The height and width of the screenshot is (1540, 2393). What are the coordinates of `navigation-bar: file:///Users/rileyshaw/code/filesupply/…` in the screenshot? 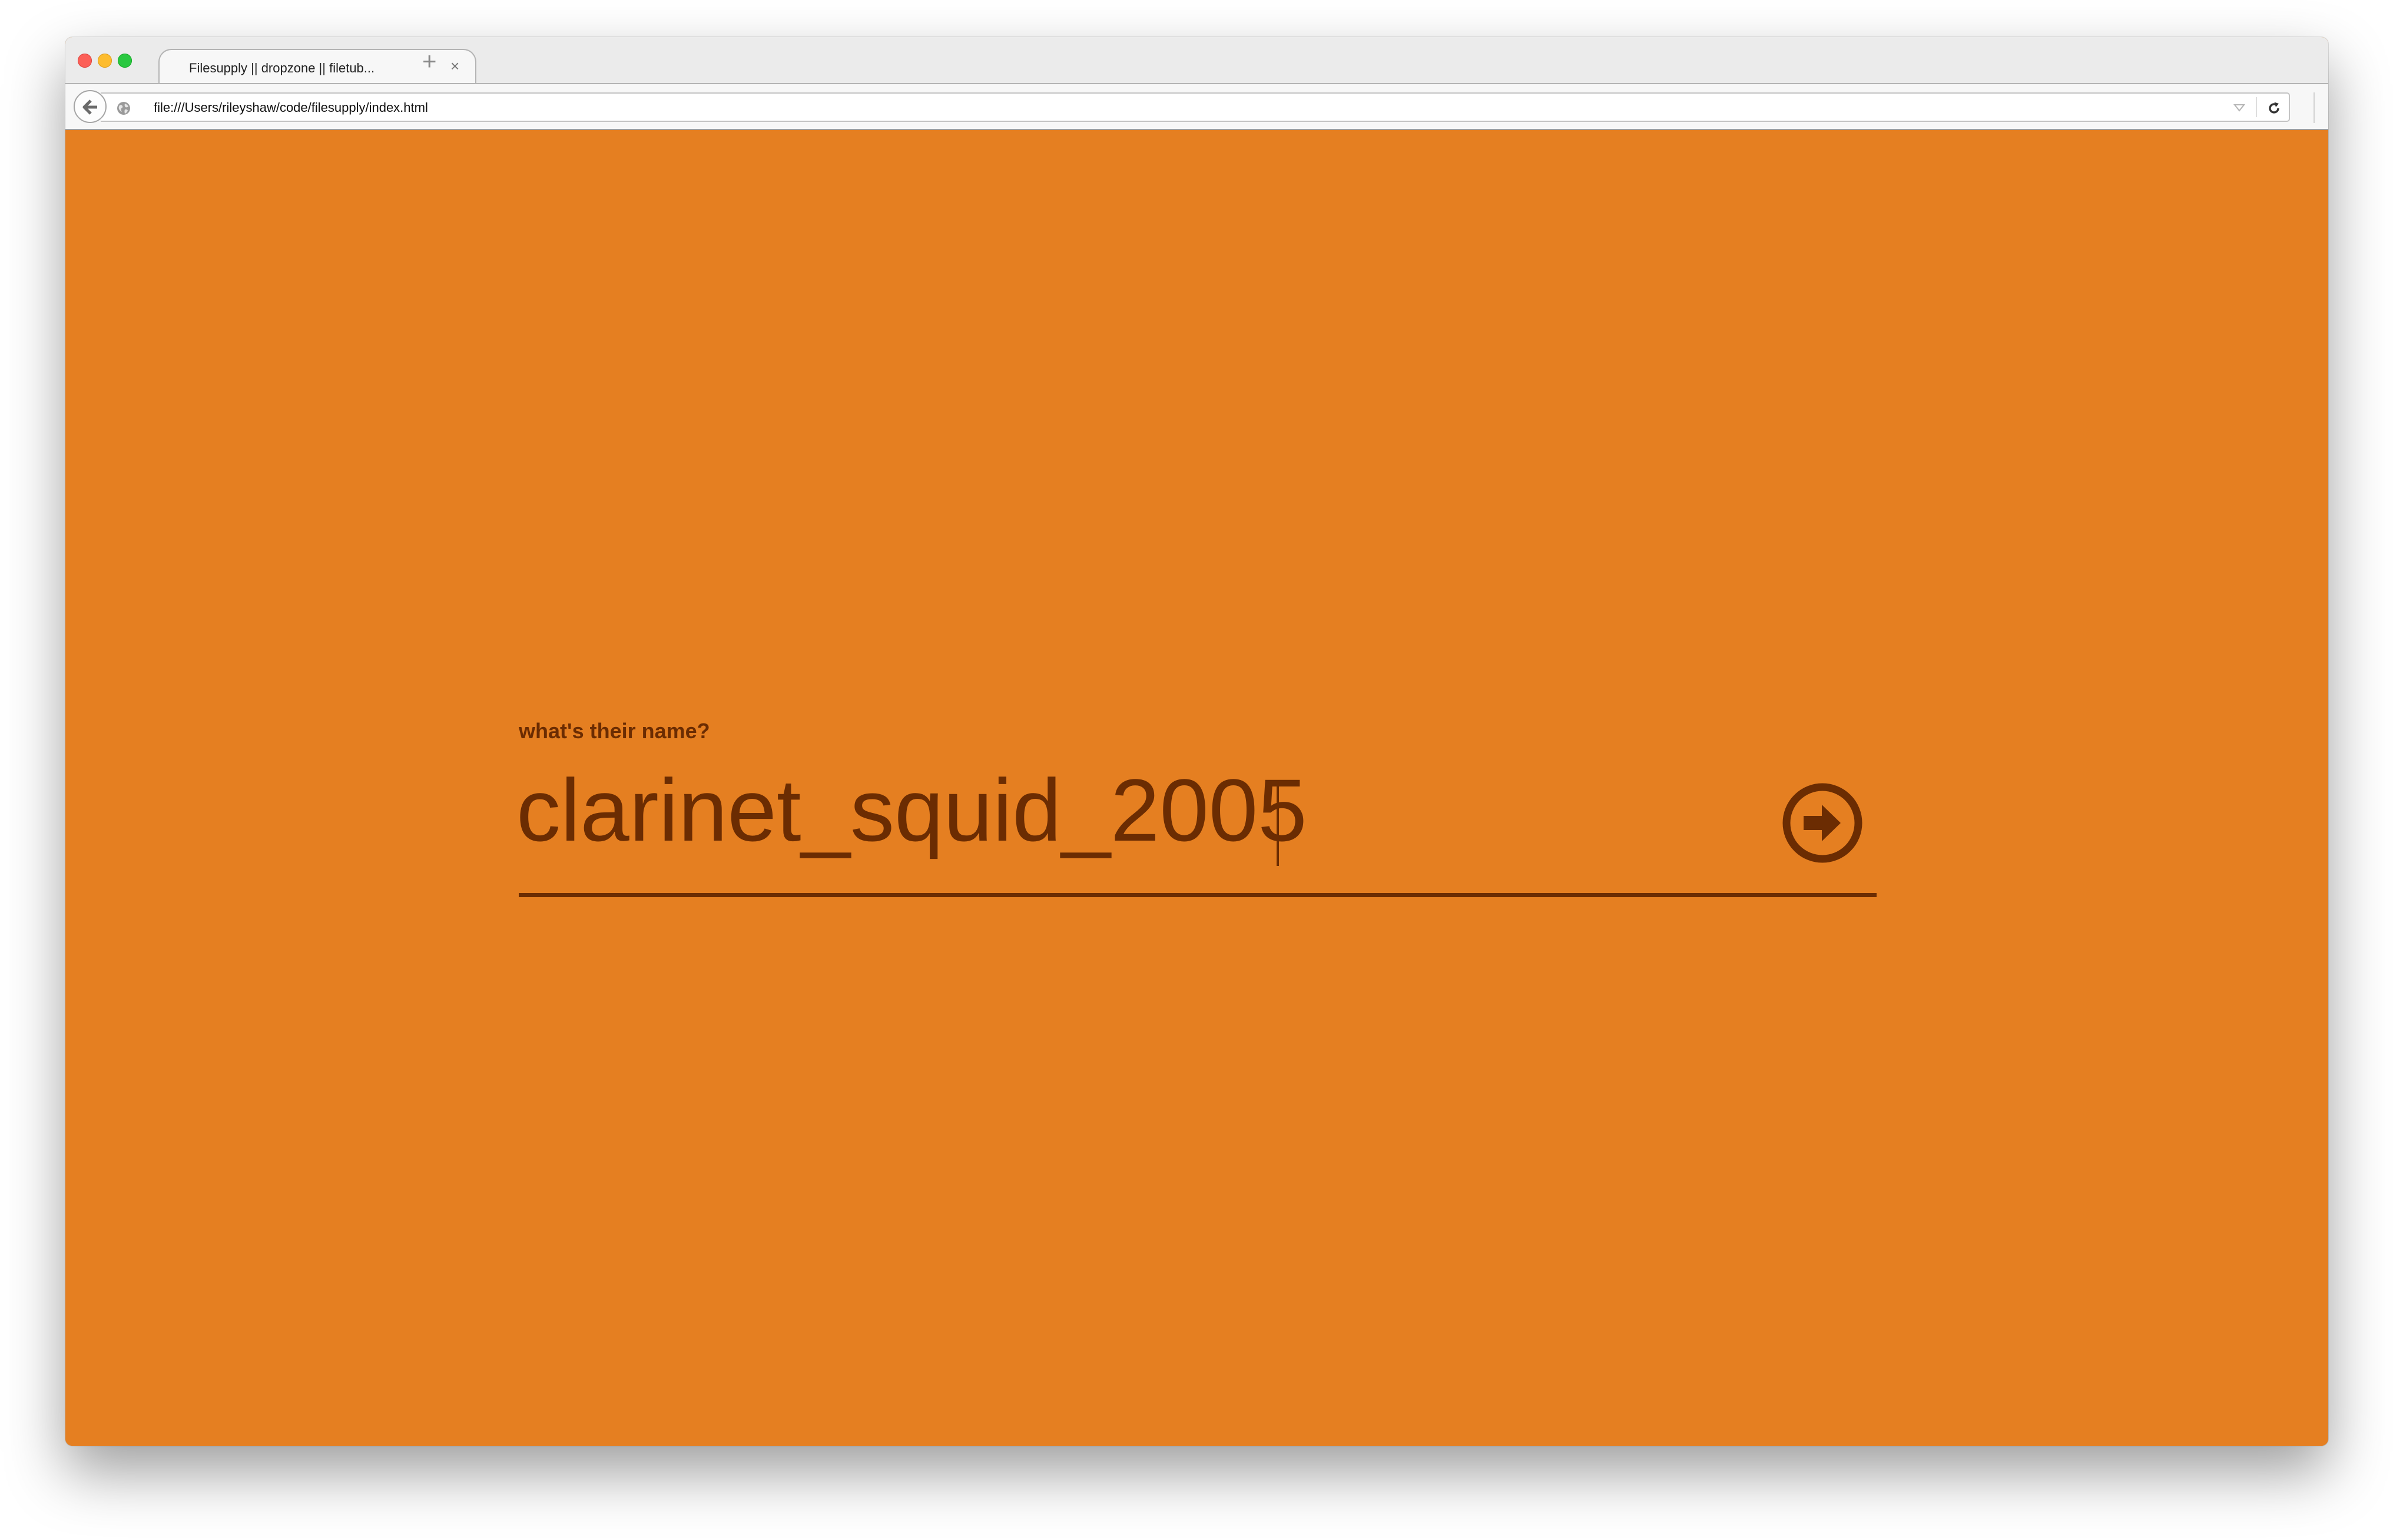 It's located at (1196, 106).